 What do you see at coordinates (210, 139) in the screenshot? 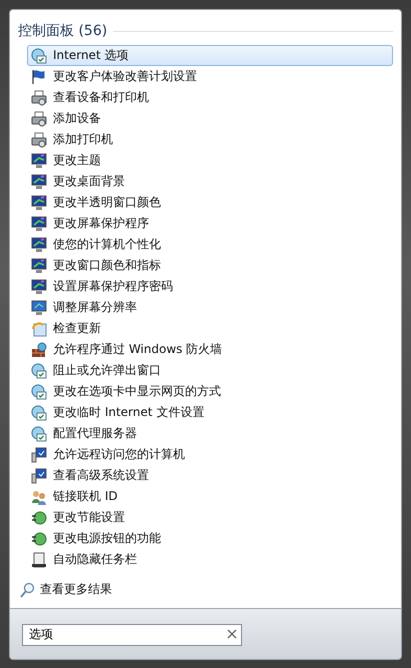
I see `result-item: 添加打印机` at bounding box center [210, 139].